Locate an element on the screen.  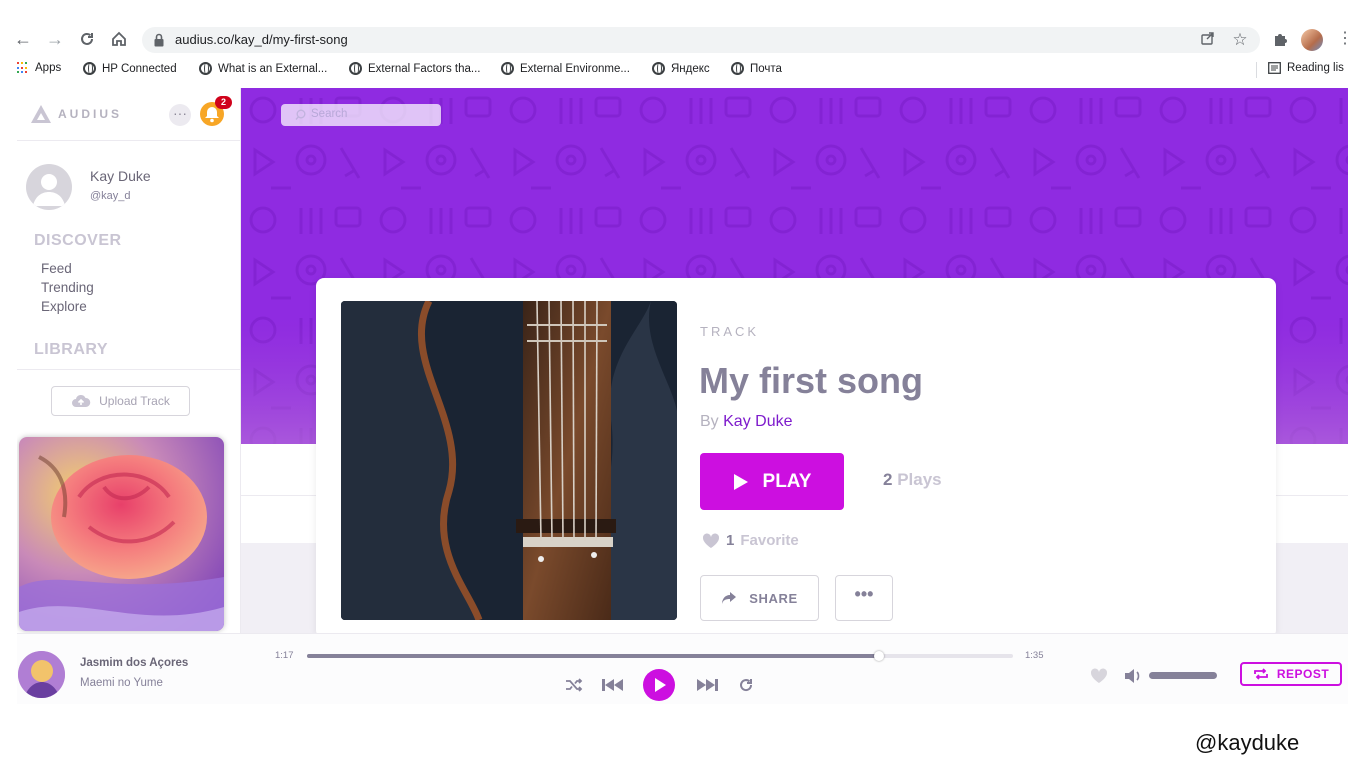
sidebar-item-trending: Trending is located at coordinates (67, 287).